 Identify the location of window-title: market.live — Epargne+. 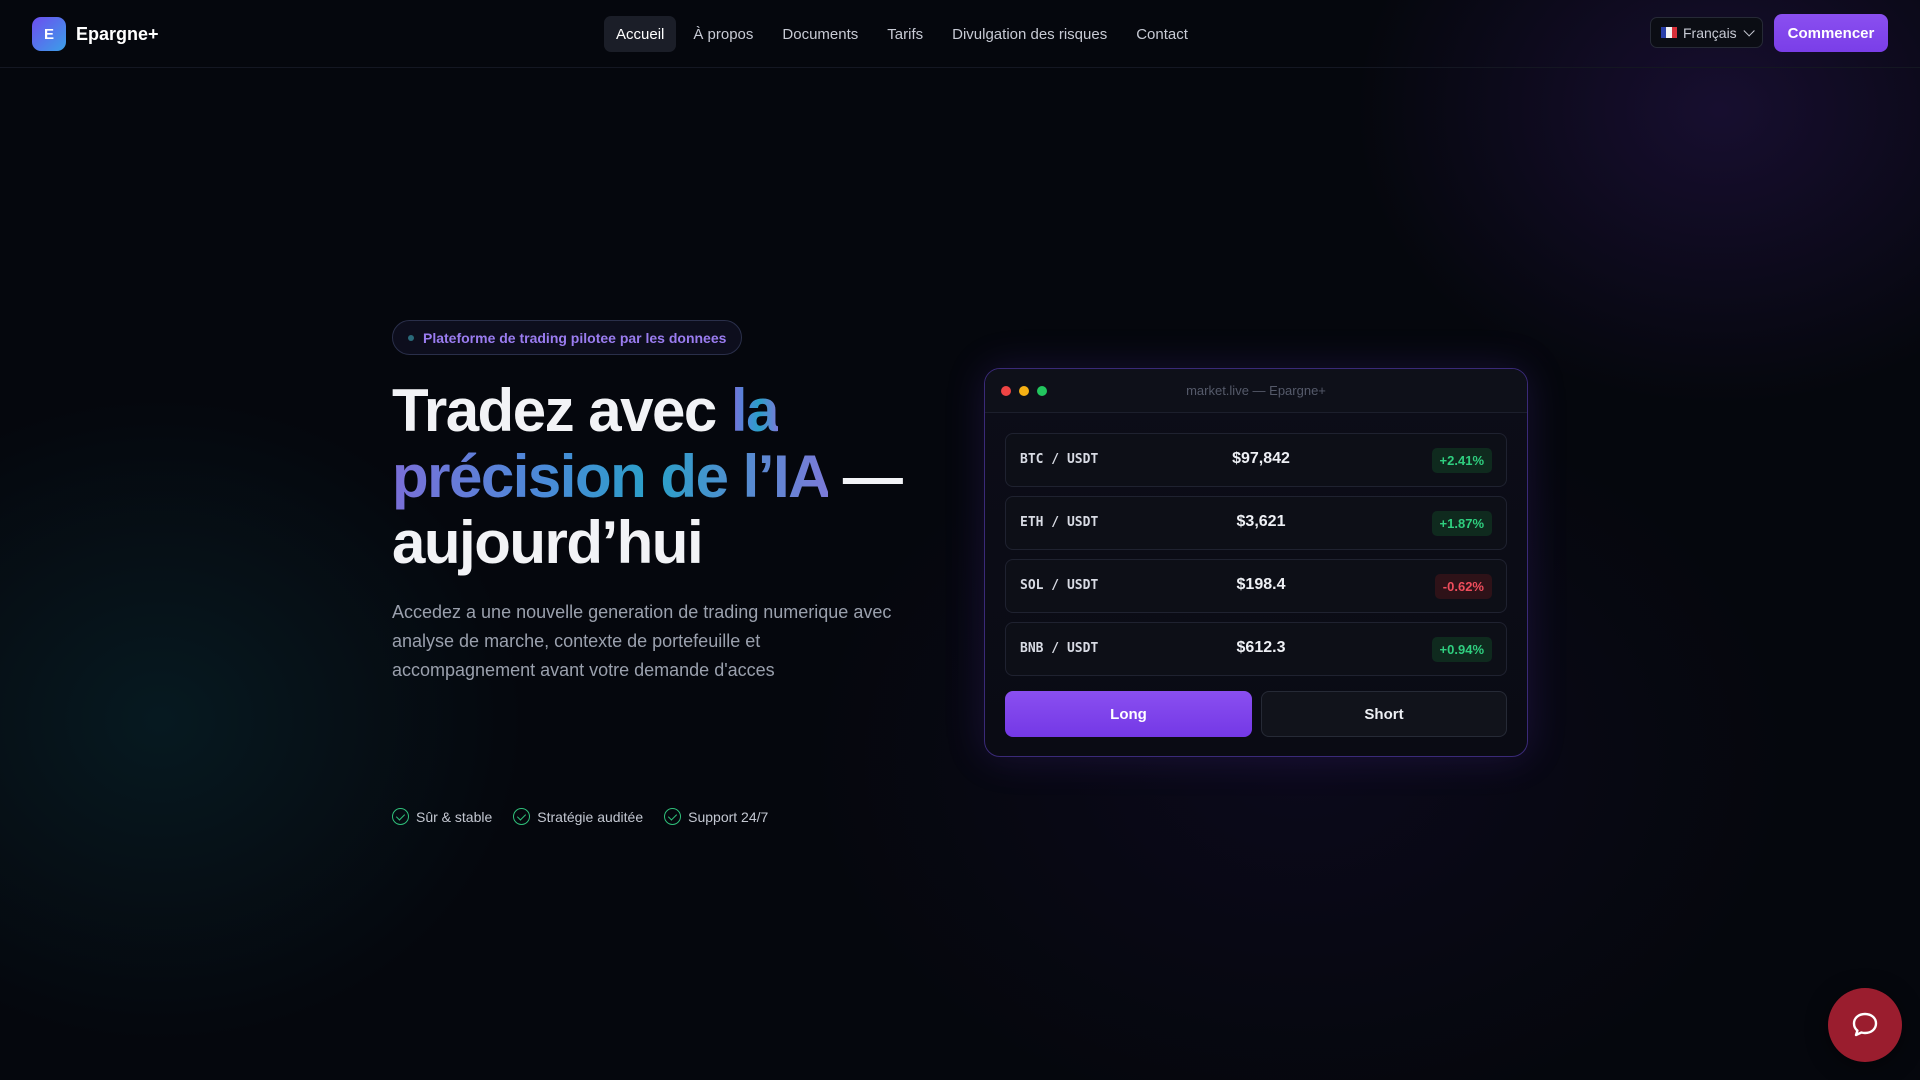
(1256, 390).